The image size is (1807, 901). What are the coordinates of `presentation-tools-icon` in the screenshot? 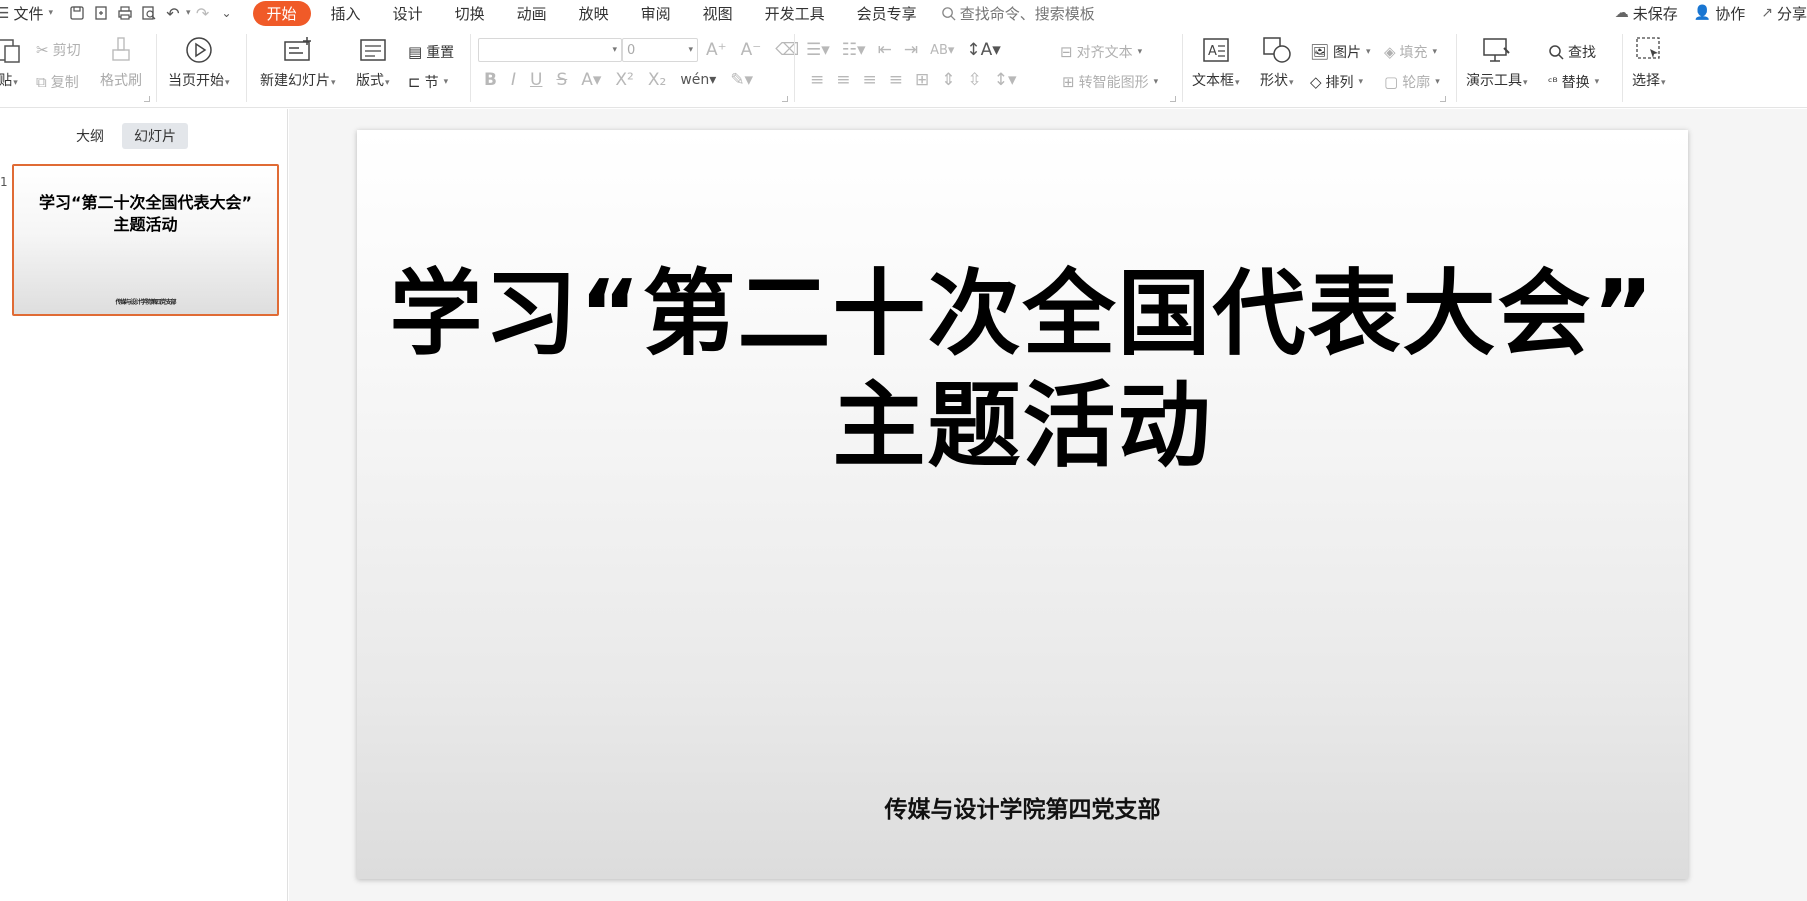 It's located at (1497, 50).